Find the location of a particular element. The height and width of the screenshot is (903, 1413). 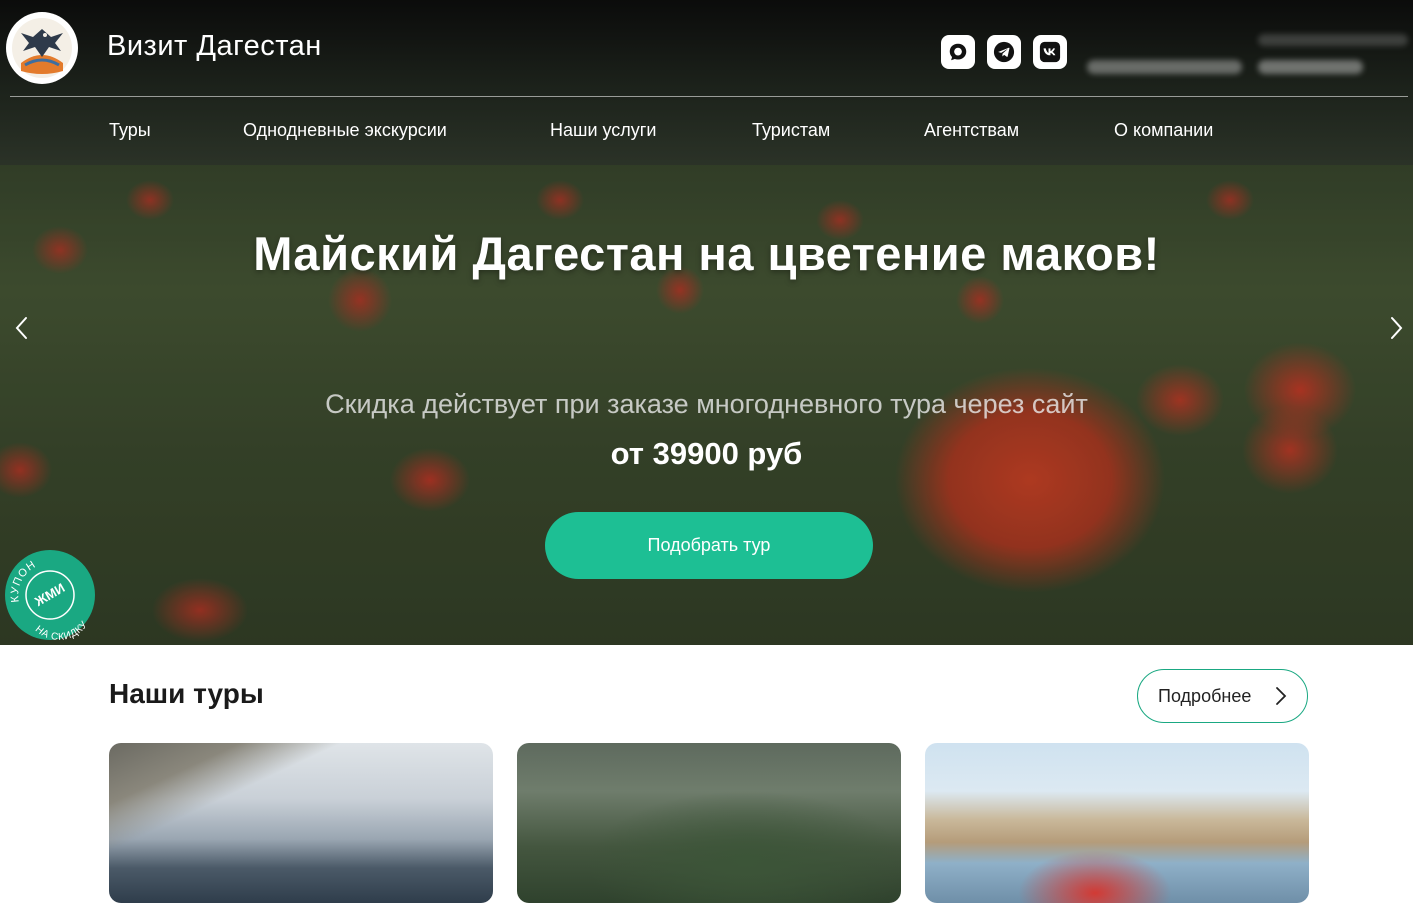

slider-prev-arrow is located at coordinates (22, 328).